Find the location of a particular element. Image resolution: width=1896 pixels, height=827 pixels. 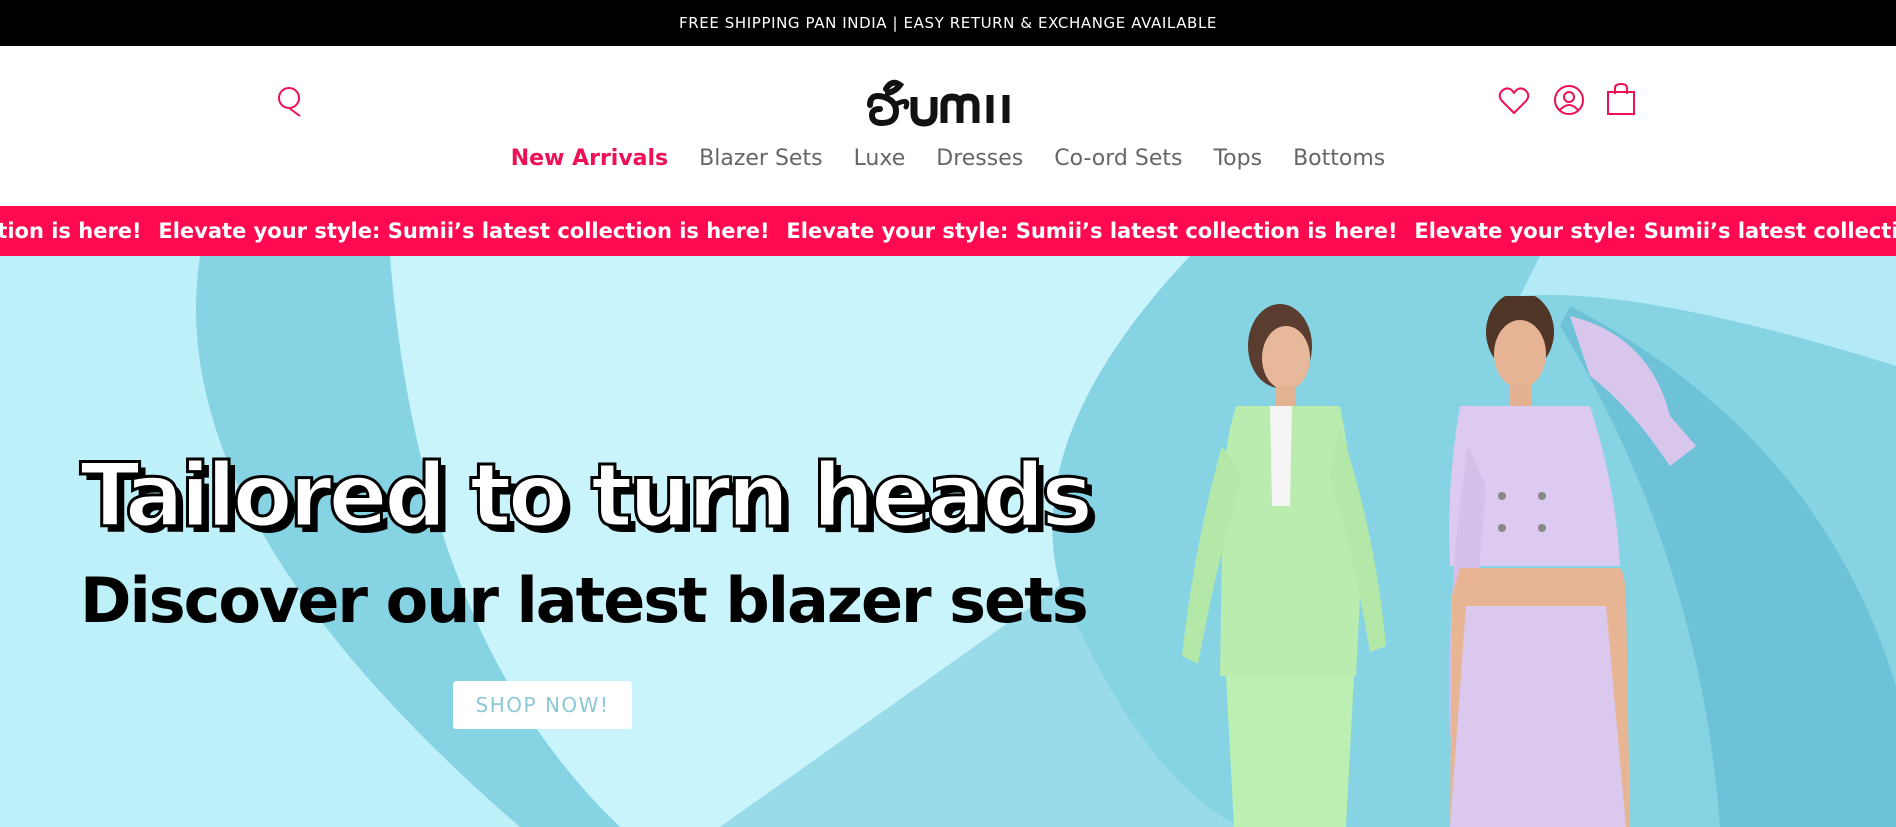

hero-subheadline: Discover our latest blazer sets is located at coordinates (584, 600).